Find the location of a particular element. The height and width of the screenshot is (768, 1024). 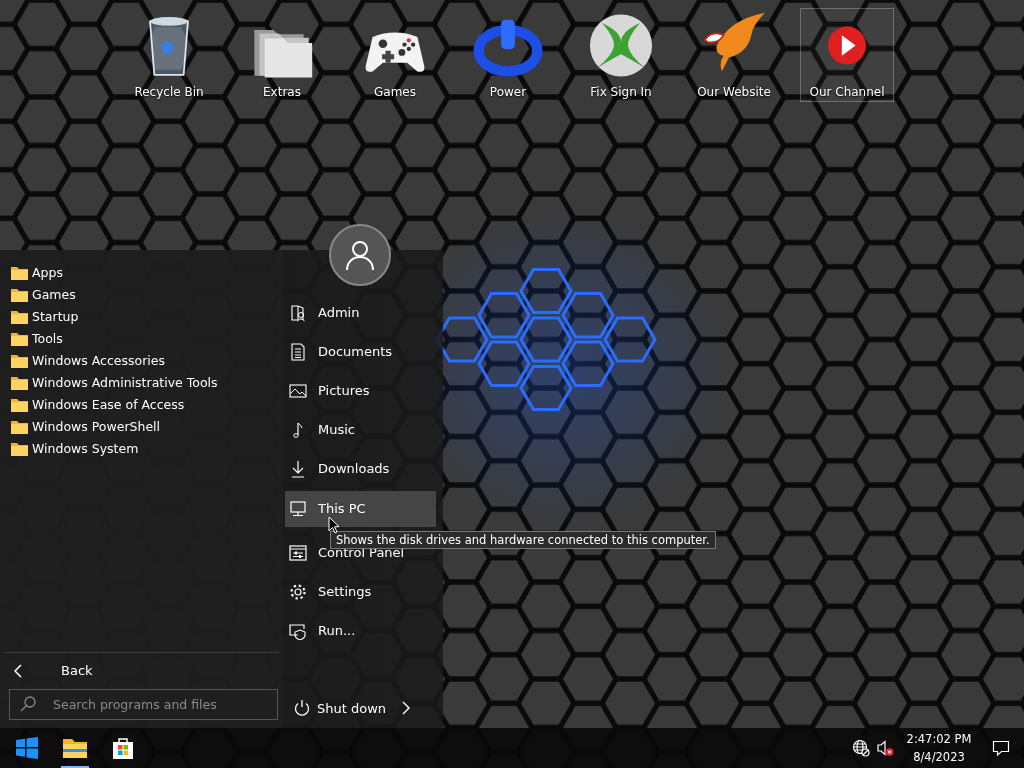

menu-item: Music is located at coordinates (360, 430).